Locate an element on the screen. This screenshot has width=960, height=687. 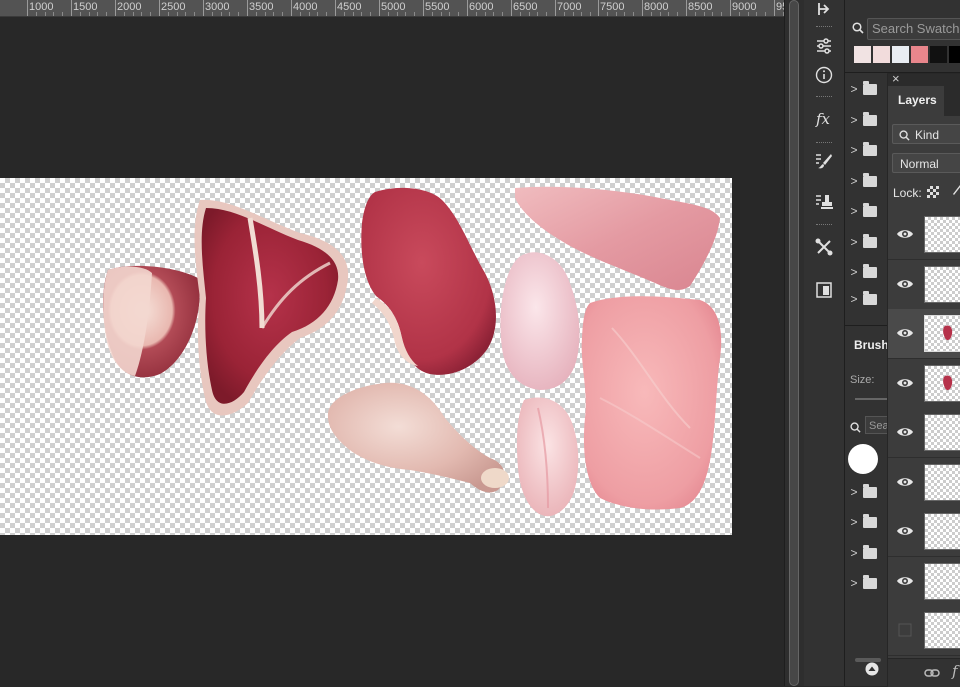
link-layers-icon is located at coordinates (932, 675).